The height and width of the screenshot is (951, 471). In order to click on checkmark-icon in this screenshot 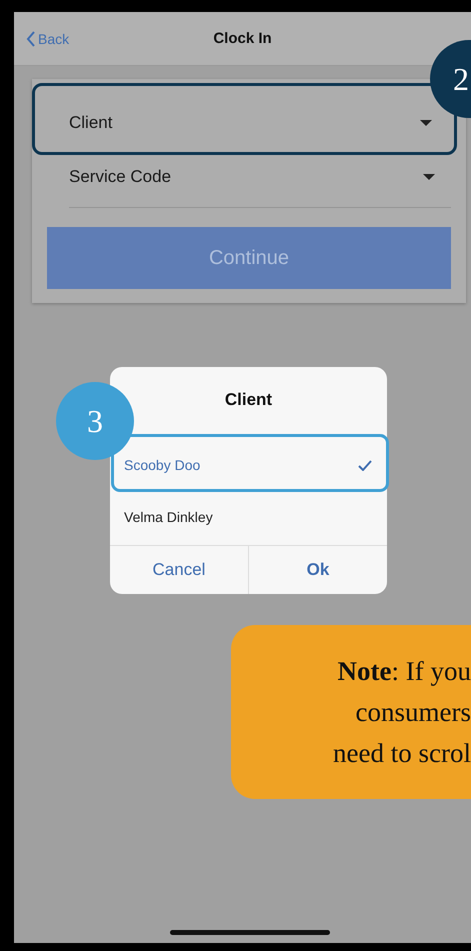, I will do `click(365, 465)`.